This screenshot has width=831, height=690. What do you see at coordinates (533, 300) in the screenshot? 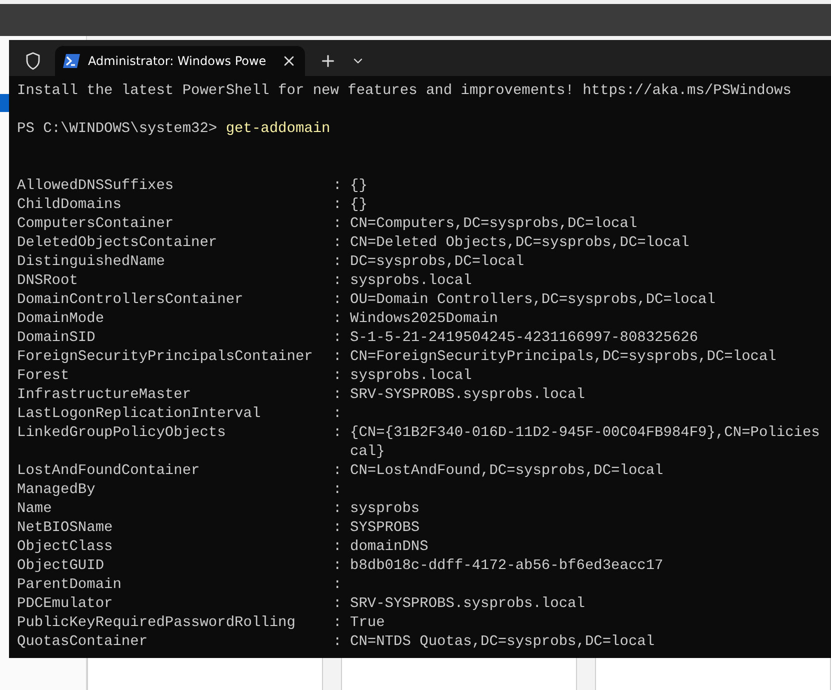
I see `property-value: OU=Domain Controllers,DC=sysprobs,DC=local` at bounding box center [533, 300].